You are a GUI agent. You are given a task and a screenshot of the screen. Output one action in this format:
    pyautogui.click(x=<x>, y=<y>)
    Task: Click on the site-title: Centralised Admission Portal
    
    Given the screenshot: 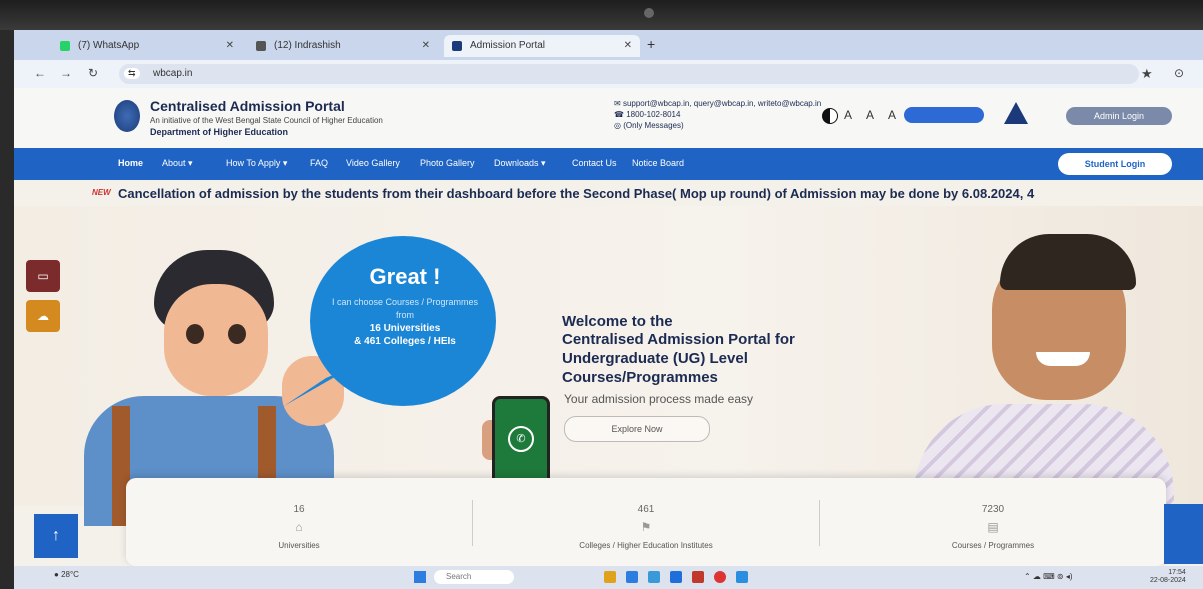 What is the action you would take?
    pyautogui.click(x=247, y=106)
    